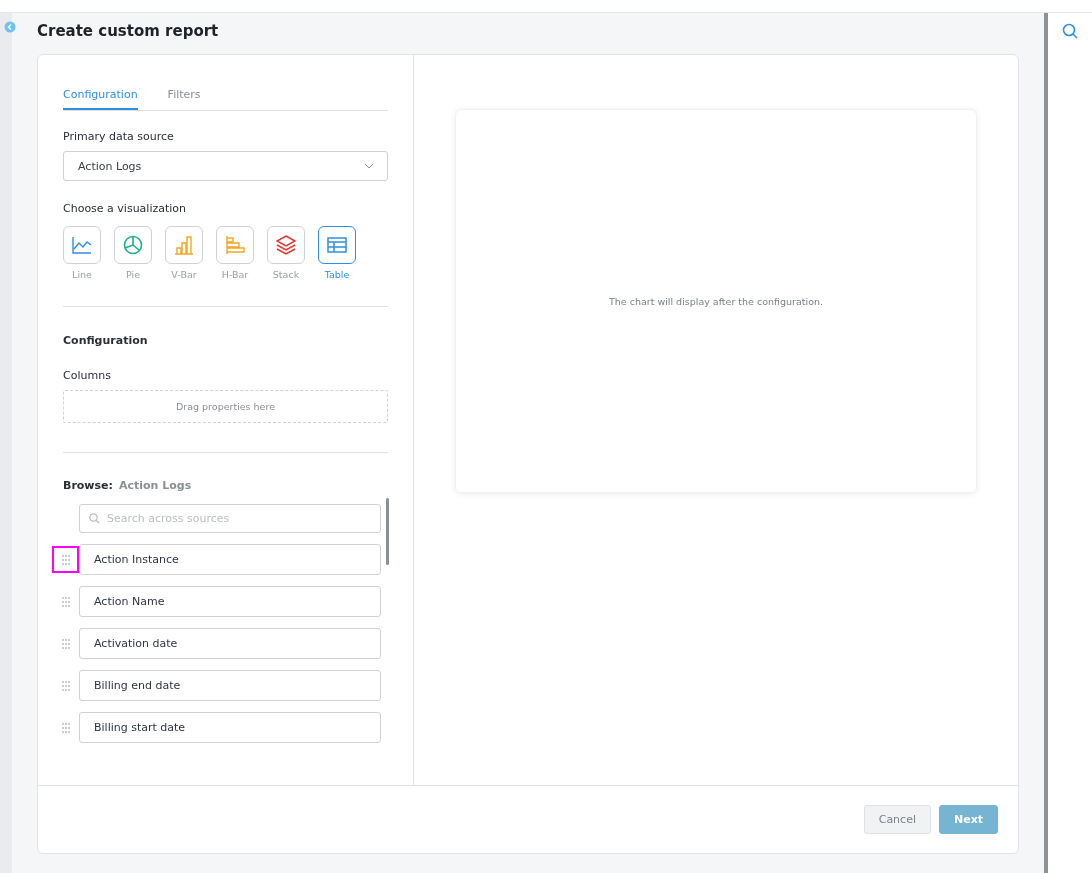 The height and width of the screenshot is (873, 1092). I want to click on browse-source: Action Logs, so click(155, 485).